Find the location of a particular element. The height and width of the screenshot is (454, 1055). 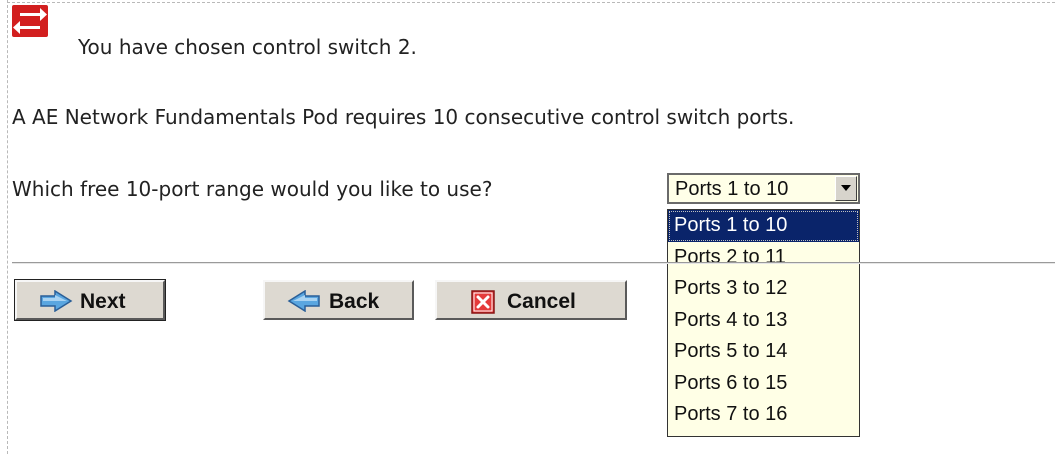

port-option: Ports 3 to 12 is located at coordinates (763, 289).